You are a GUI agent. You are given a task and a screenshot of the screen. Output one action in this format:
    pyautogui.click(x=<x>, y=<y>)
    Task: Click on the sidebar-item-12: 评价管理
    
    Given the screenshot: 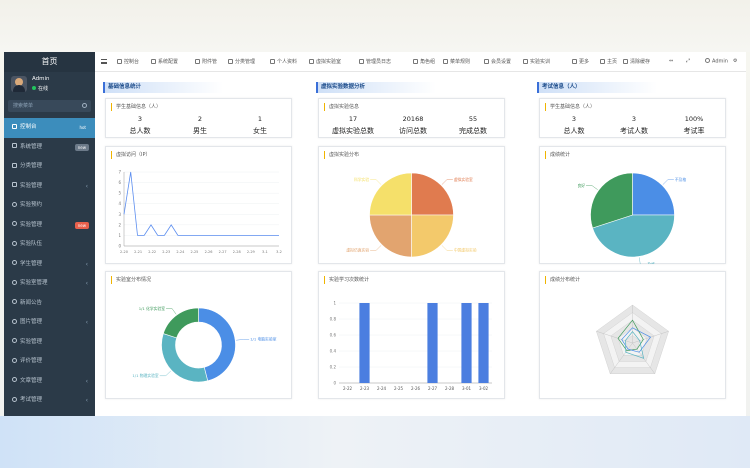 What is the action you would take?
    pyautogui.click(x=49, y=362)
    